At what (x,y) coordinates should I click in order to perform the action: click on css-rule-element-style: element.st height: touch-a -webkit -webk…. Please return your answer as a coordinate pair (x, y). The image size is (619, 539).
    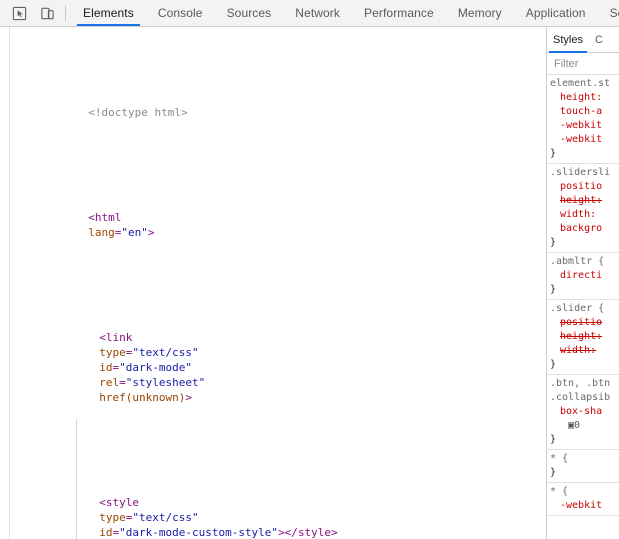
    Looking at the image, I should click on (583, 119).